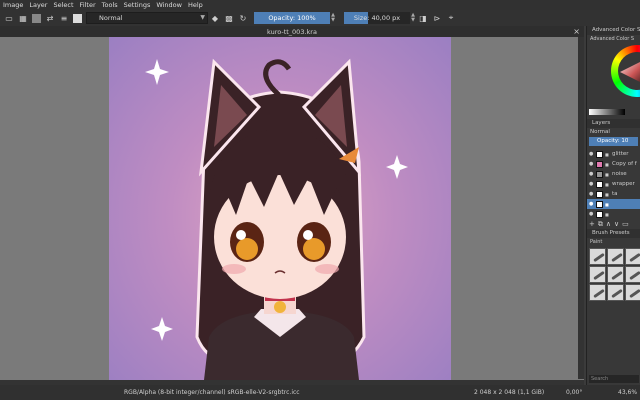  I want to click on size-value: Size: 40,00 px, so click(377, 18).